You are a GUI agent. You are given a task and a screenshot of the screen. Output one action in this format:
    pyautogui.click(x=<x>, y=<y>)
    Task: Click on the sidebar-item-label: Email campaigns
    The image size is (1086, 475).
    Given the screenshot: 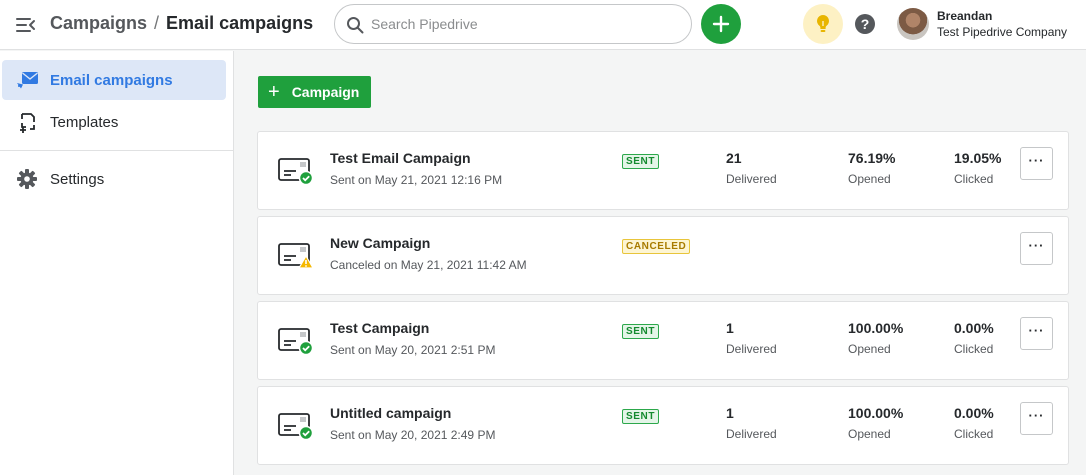 What is the action you would take?
    pyautogui.click(x=111, y=80)
    